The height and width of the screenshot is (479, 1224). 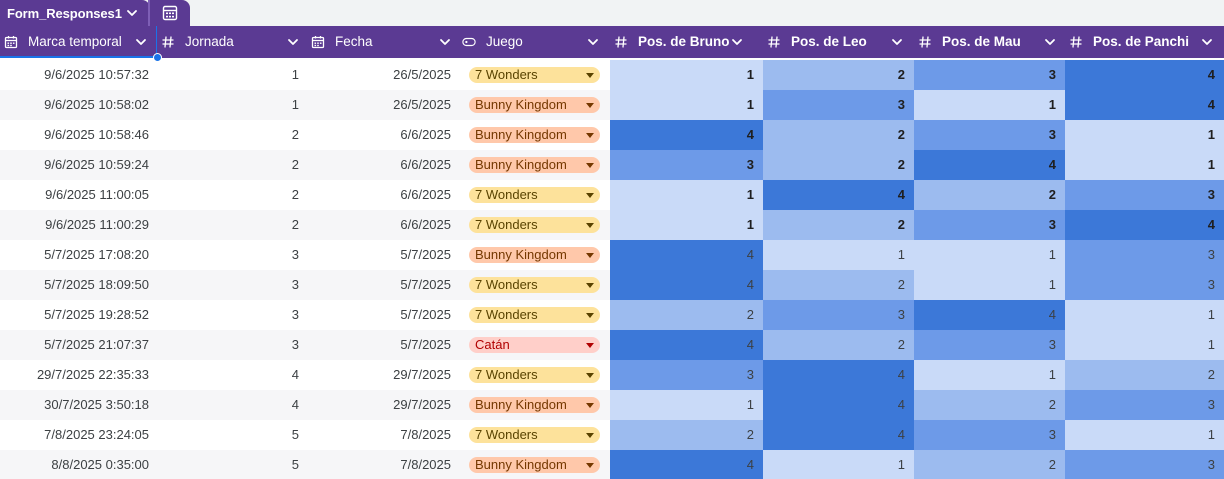 What do you see at coordinates (534, 42) in the screenshot?
I see `column-header-3: Juego` at bounding box center [534, 42].